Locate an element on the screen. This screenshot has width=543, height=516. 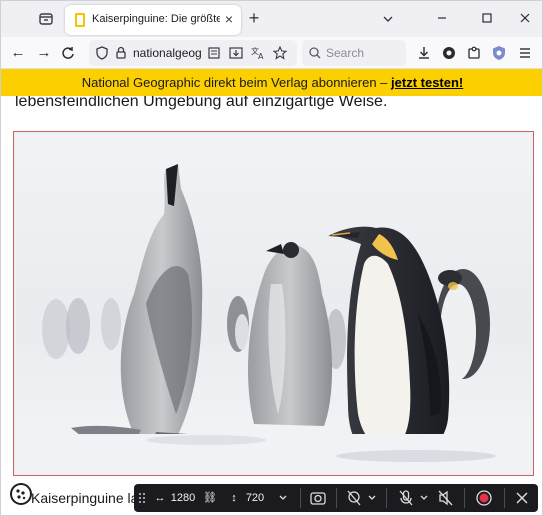
close-recorder-icon is located at coordinates (522, 498).